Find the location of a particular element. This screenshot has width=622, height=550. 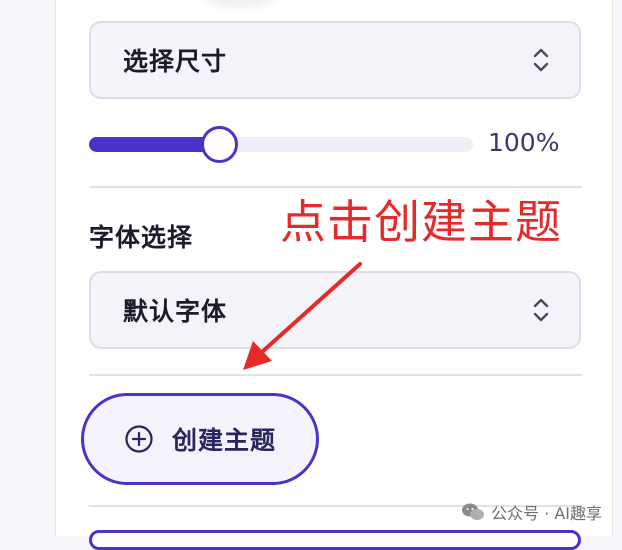

plus-circle-icon is located at coordinates (139, 439).